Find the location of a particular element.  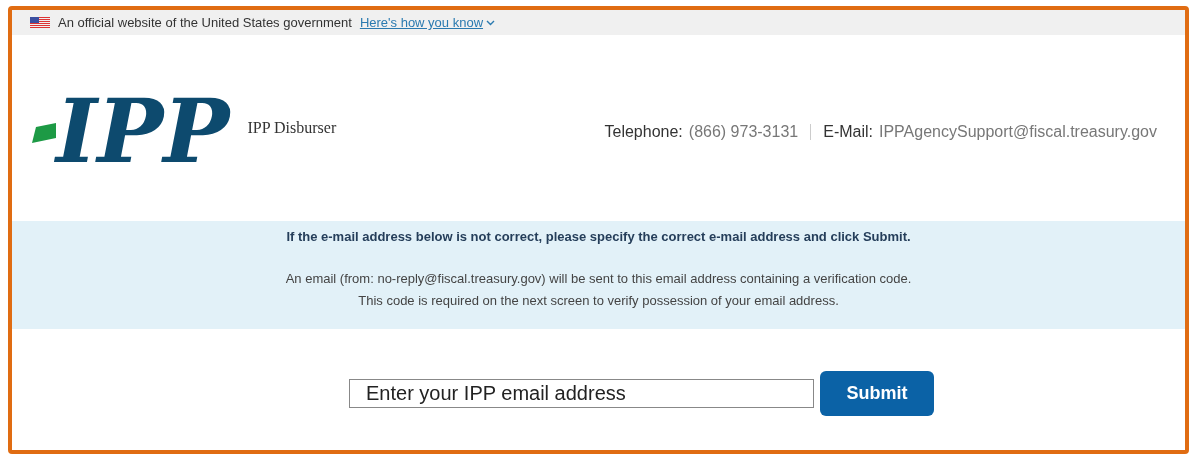

telephone-number: (866) 973-3131 is located at coordinates (743, 132).